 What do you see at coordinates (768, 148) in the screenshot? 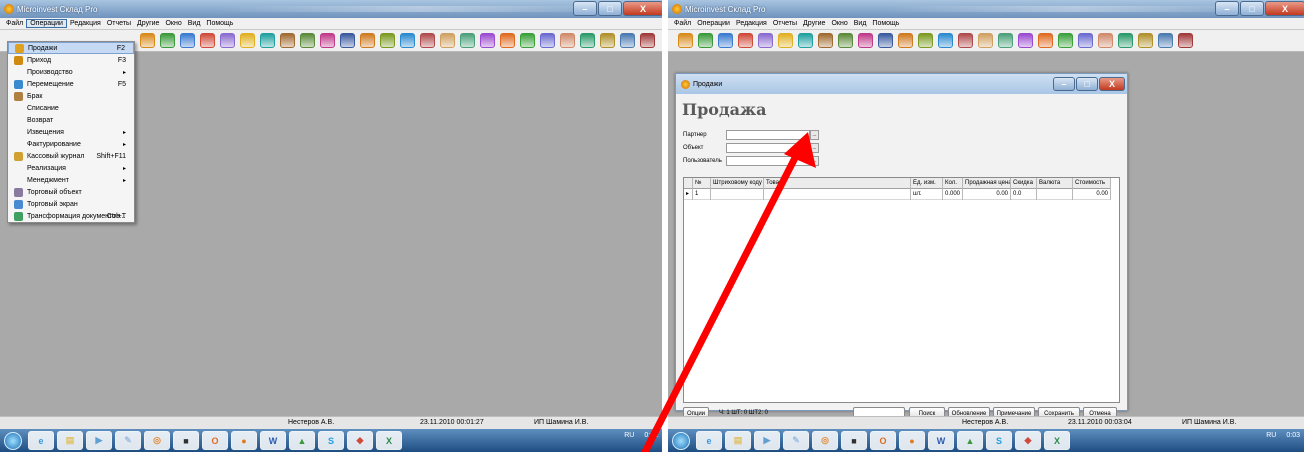
I see `object-input` at bounding box center [768, 148].